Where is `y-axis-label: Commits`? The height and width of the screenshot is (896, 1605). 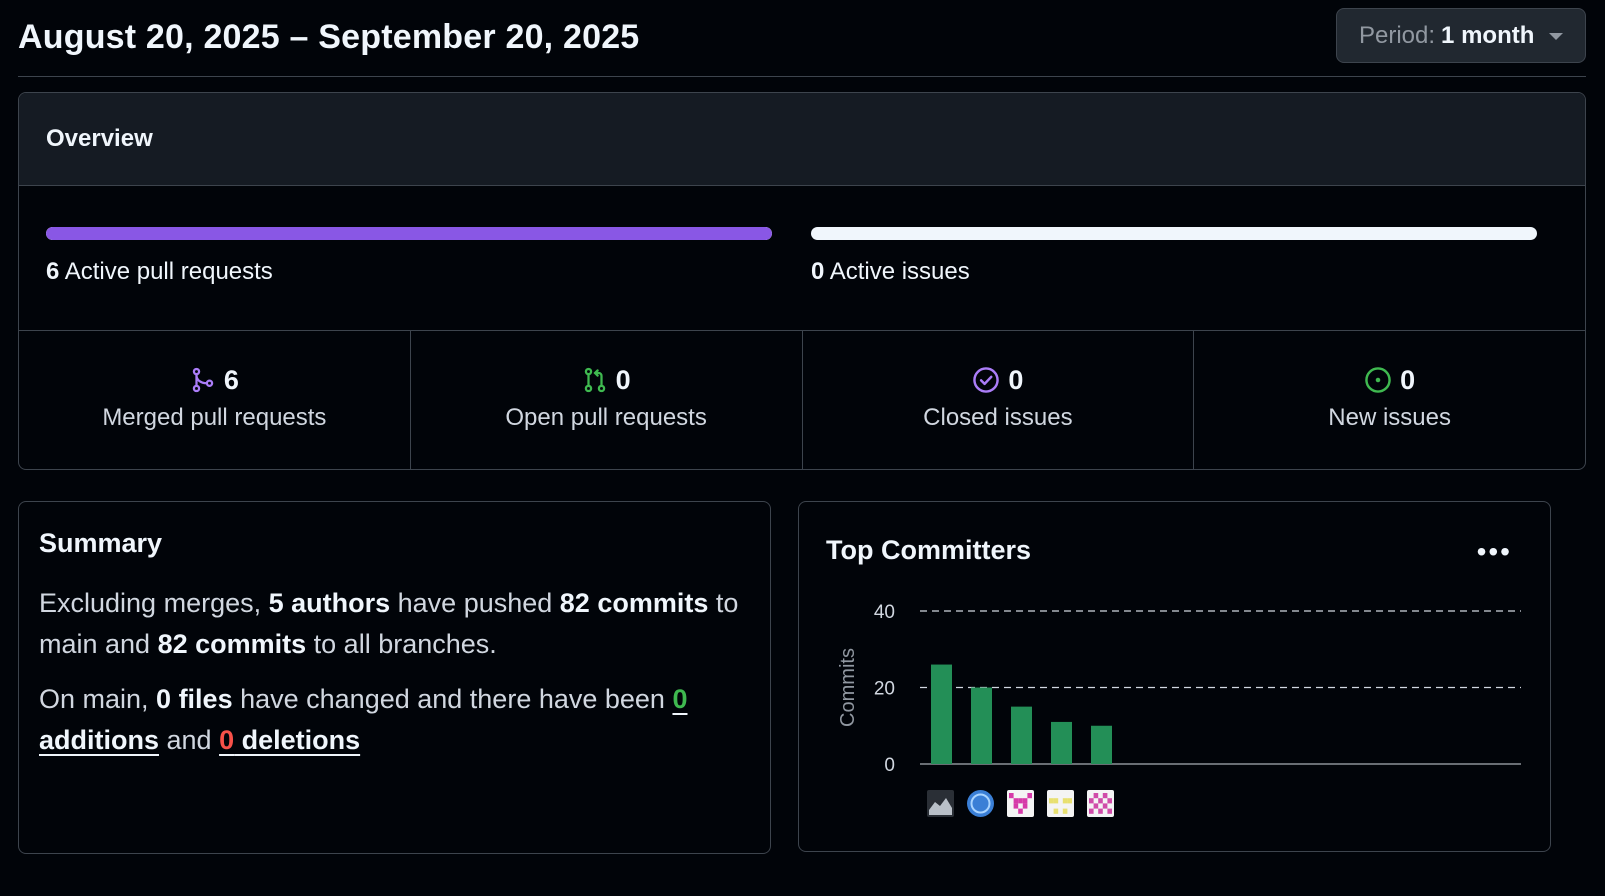
y-axis-label: Commits is located at coordinates (848, 687).